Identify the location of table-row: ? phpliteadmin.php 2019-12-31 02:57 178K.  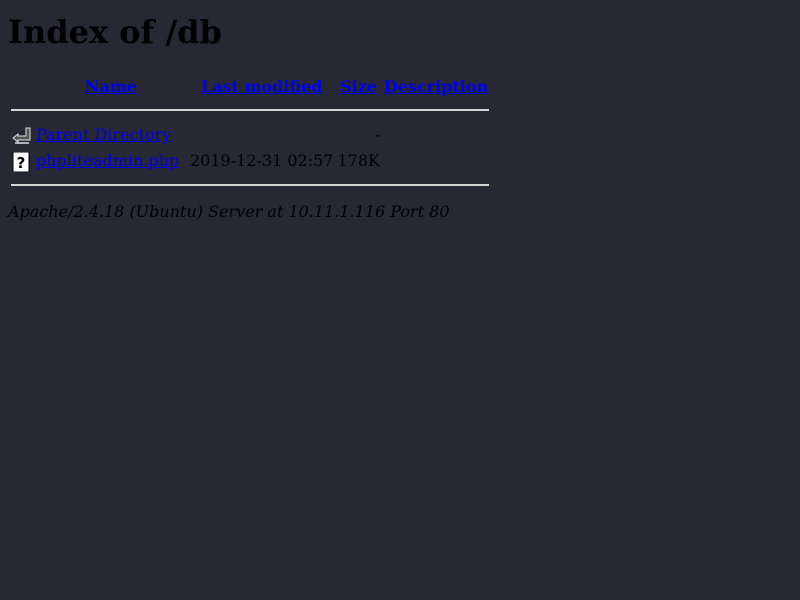
(250, 161).